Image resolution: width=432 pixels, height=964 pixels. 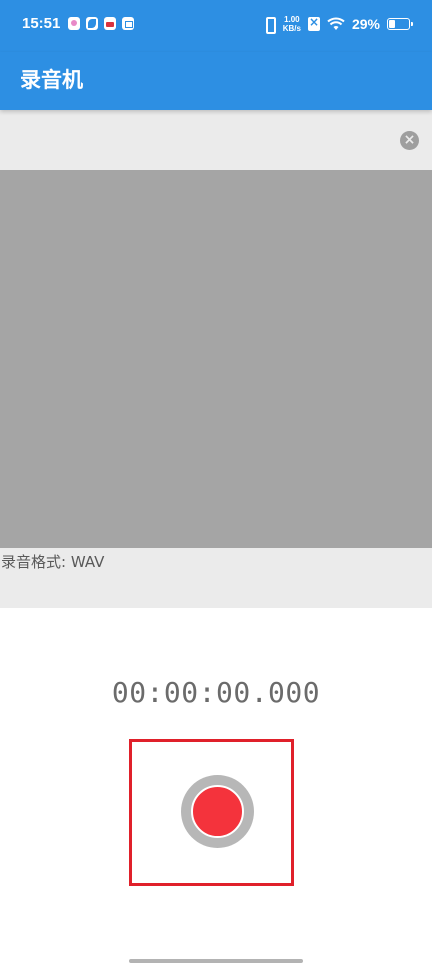 What do you see at coordinates (216, 692) in the screenshot?
I see `recording-timer: 00:00:00.000` at bounding box center [216, 692].